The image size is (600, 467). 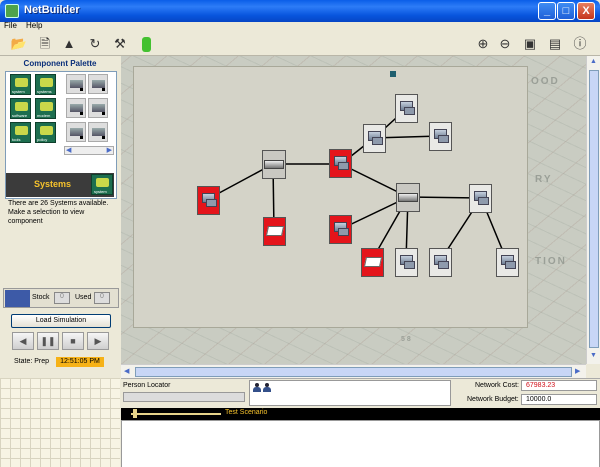 What do you see at coordinates (497, 385) in the screenshot?
I see `network-cost-label: Network Cost:` at bounding box center [497, 385].